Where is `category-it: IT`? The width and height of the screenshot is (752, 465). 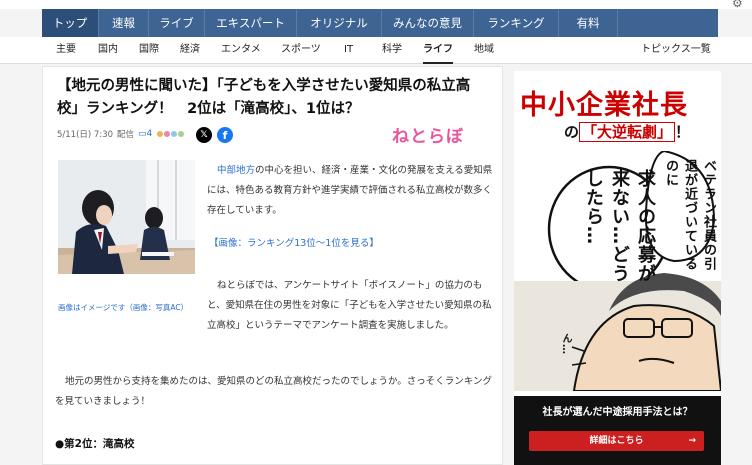 category-it: IT is located at coordinates (348, 50).